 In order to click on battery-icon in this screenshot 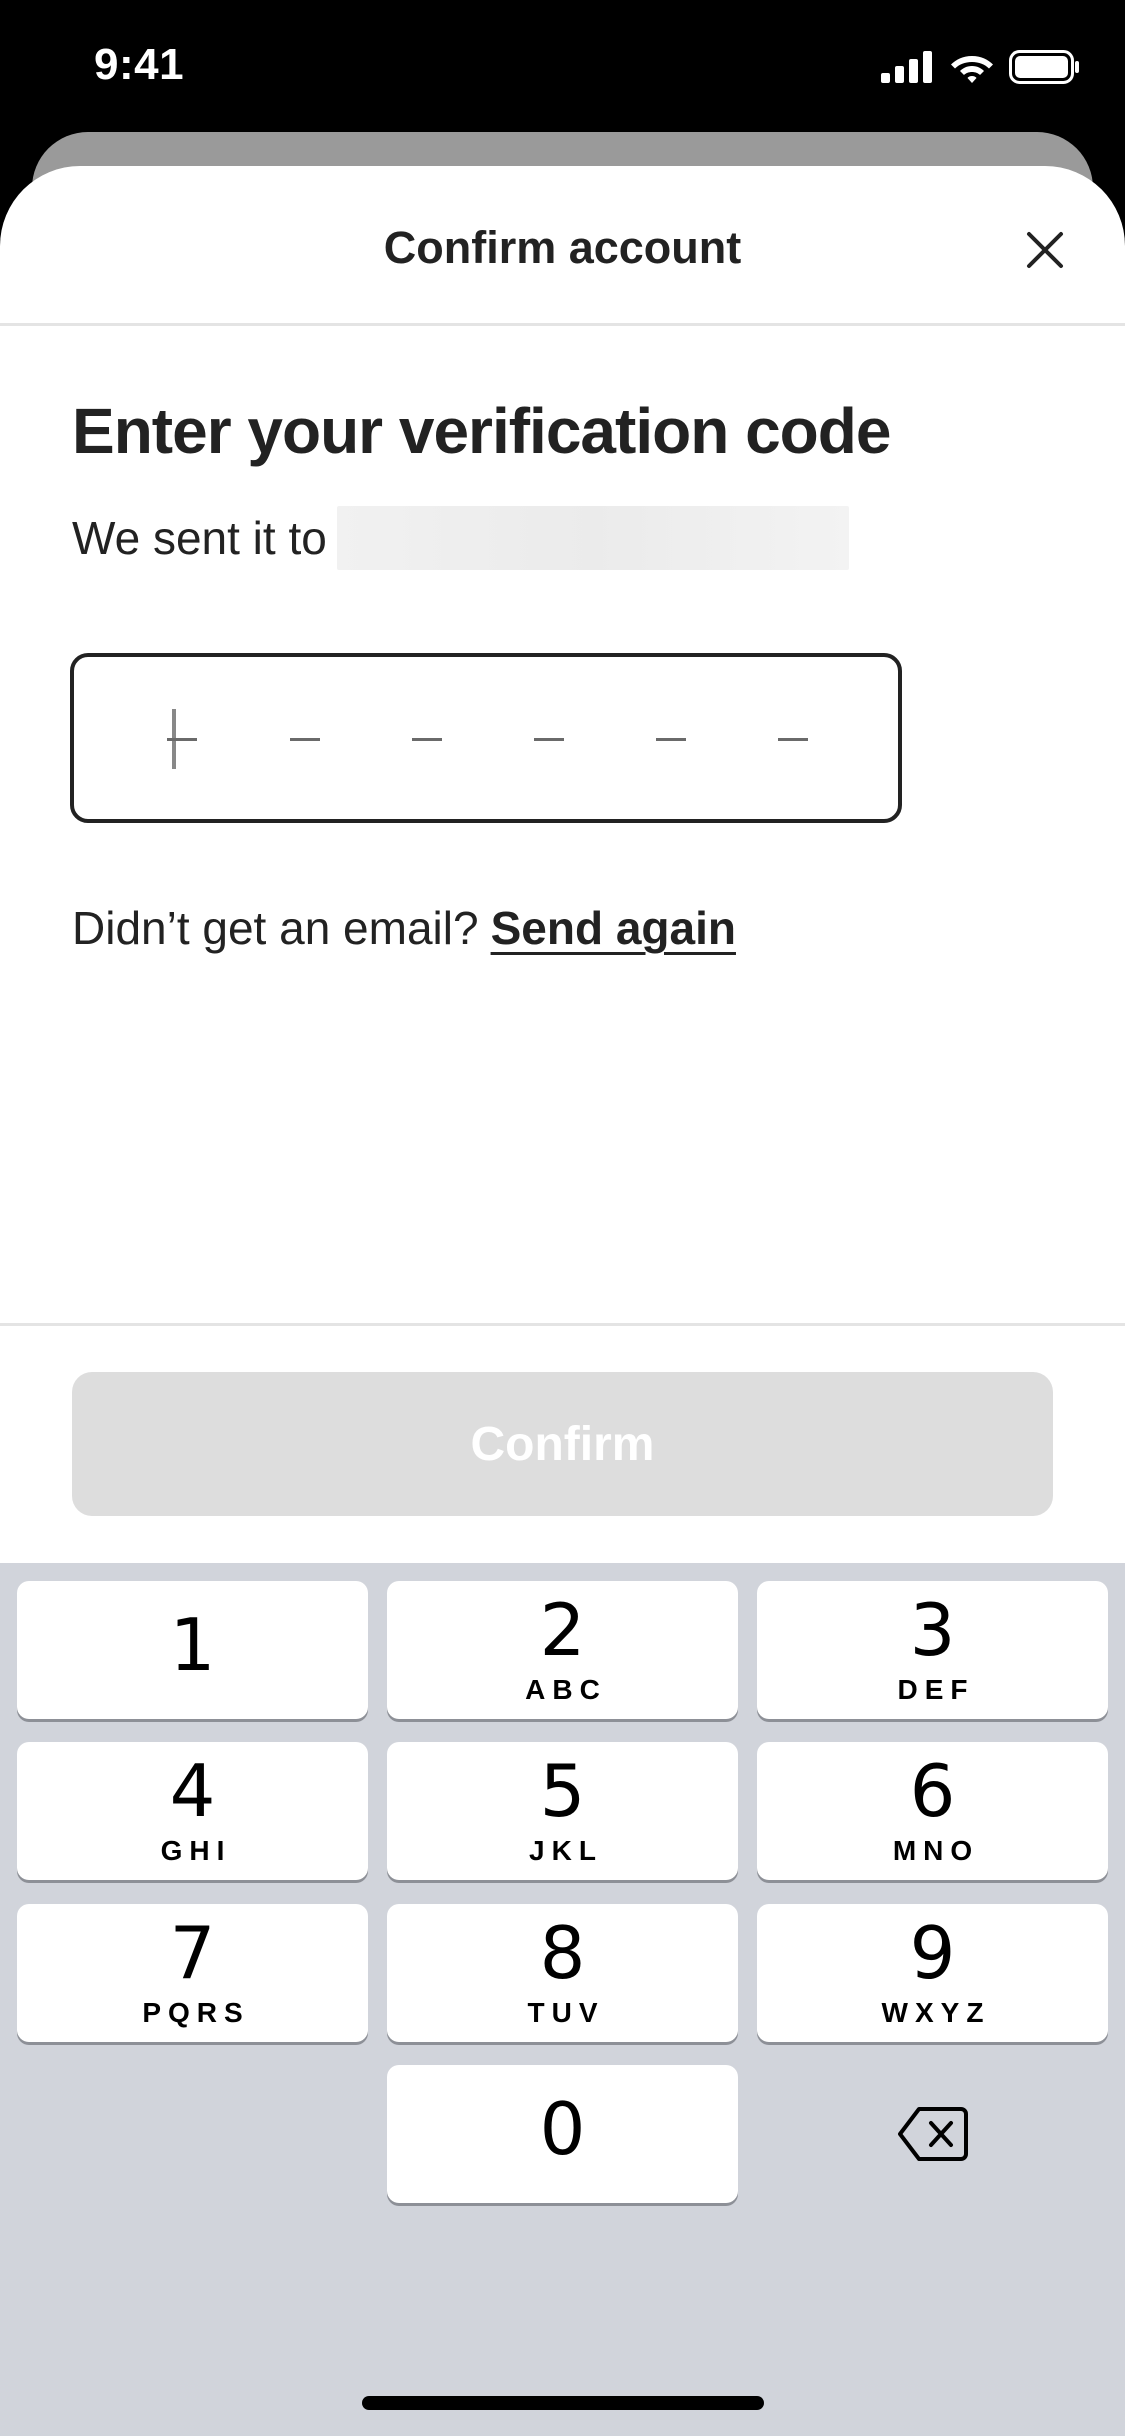, I will do `click(1044, 67)`.